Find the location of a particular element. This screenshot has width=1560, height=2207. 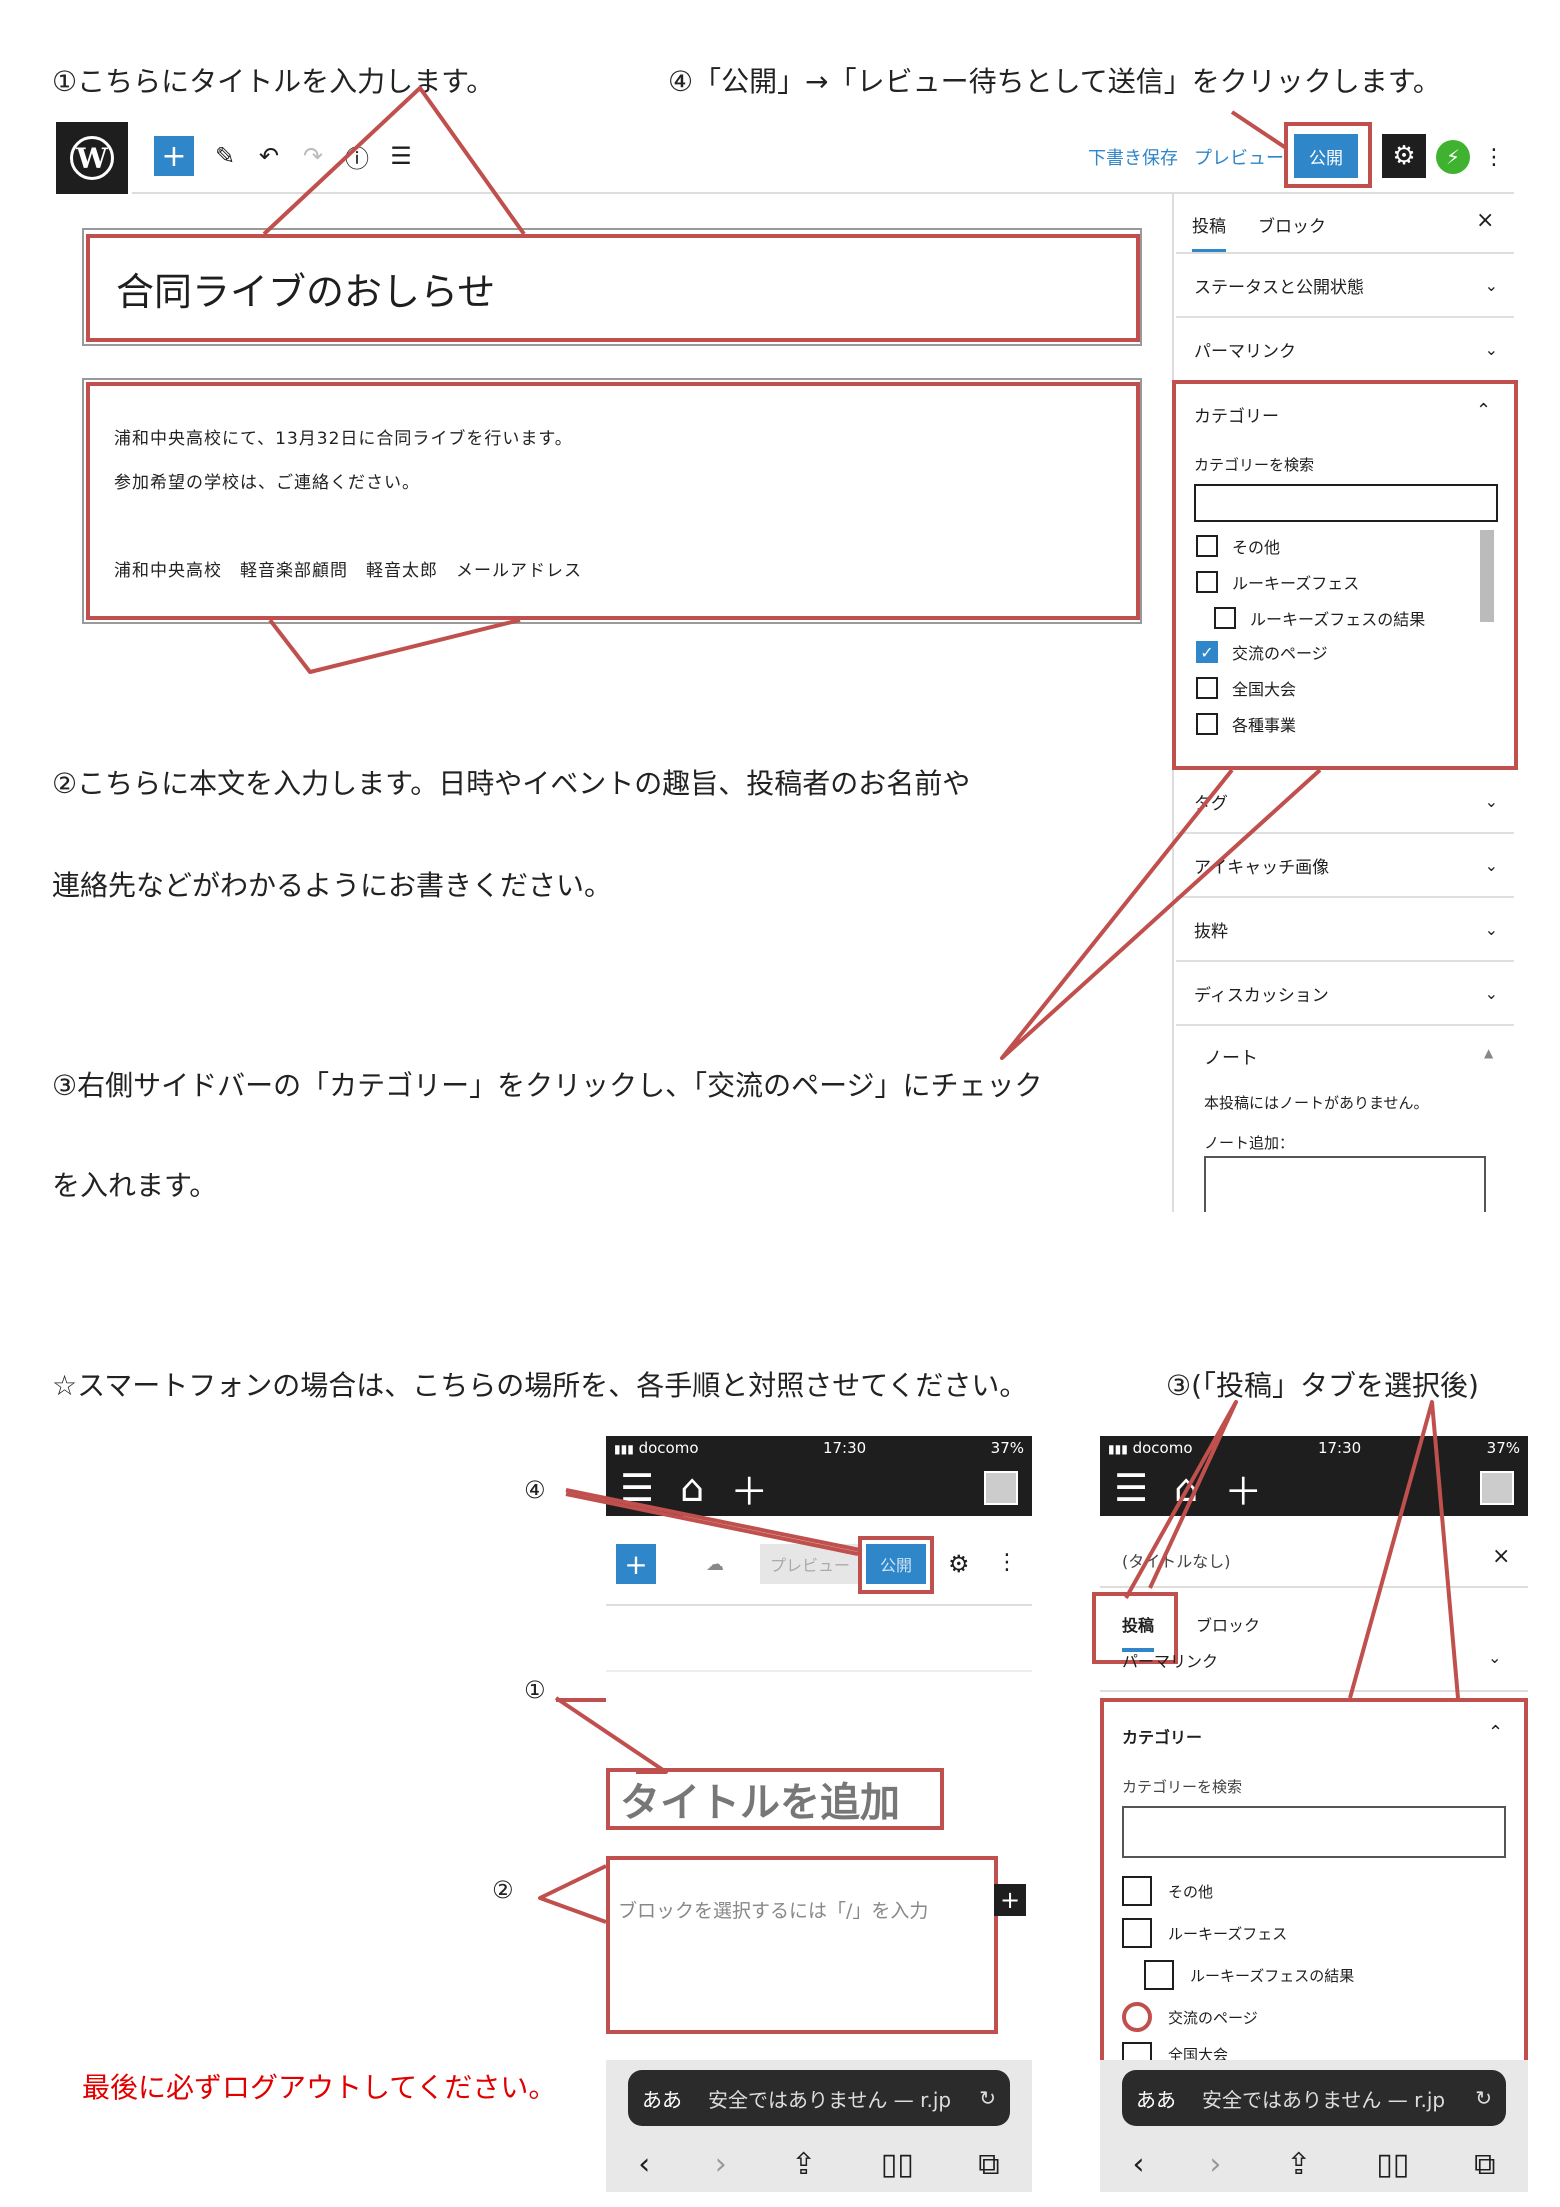

callout-phone-step2 is located at coordinates (572, 1894).